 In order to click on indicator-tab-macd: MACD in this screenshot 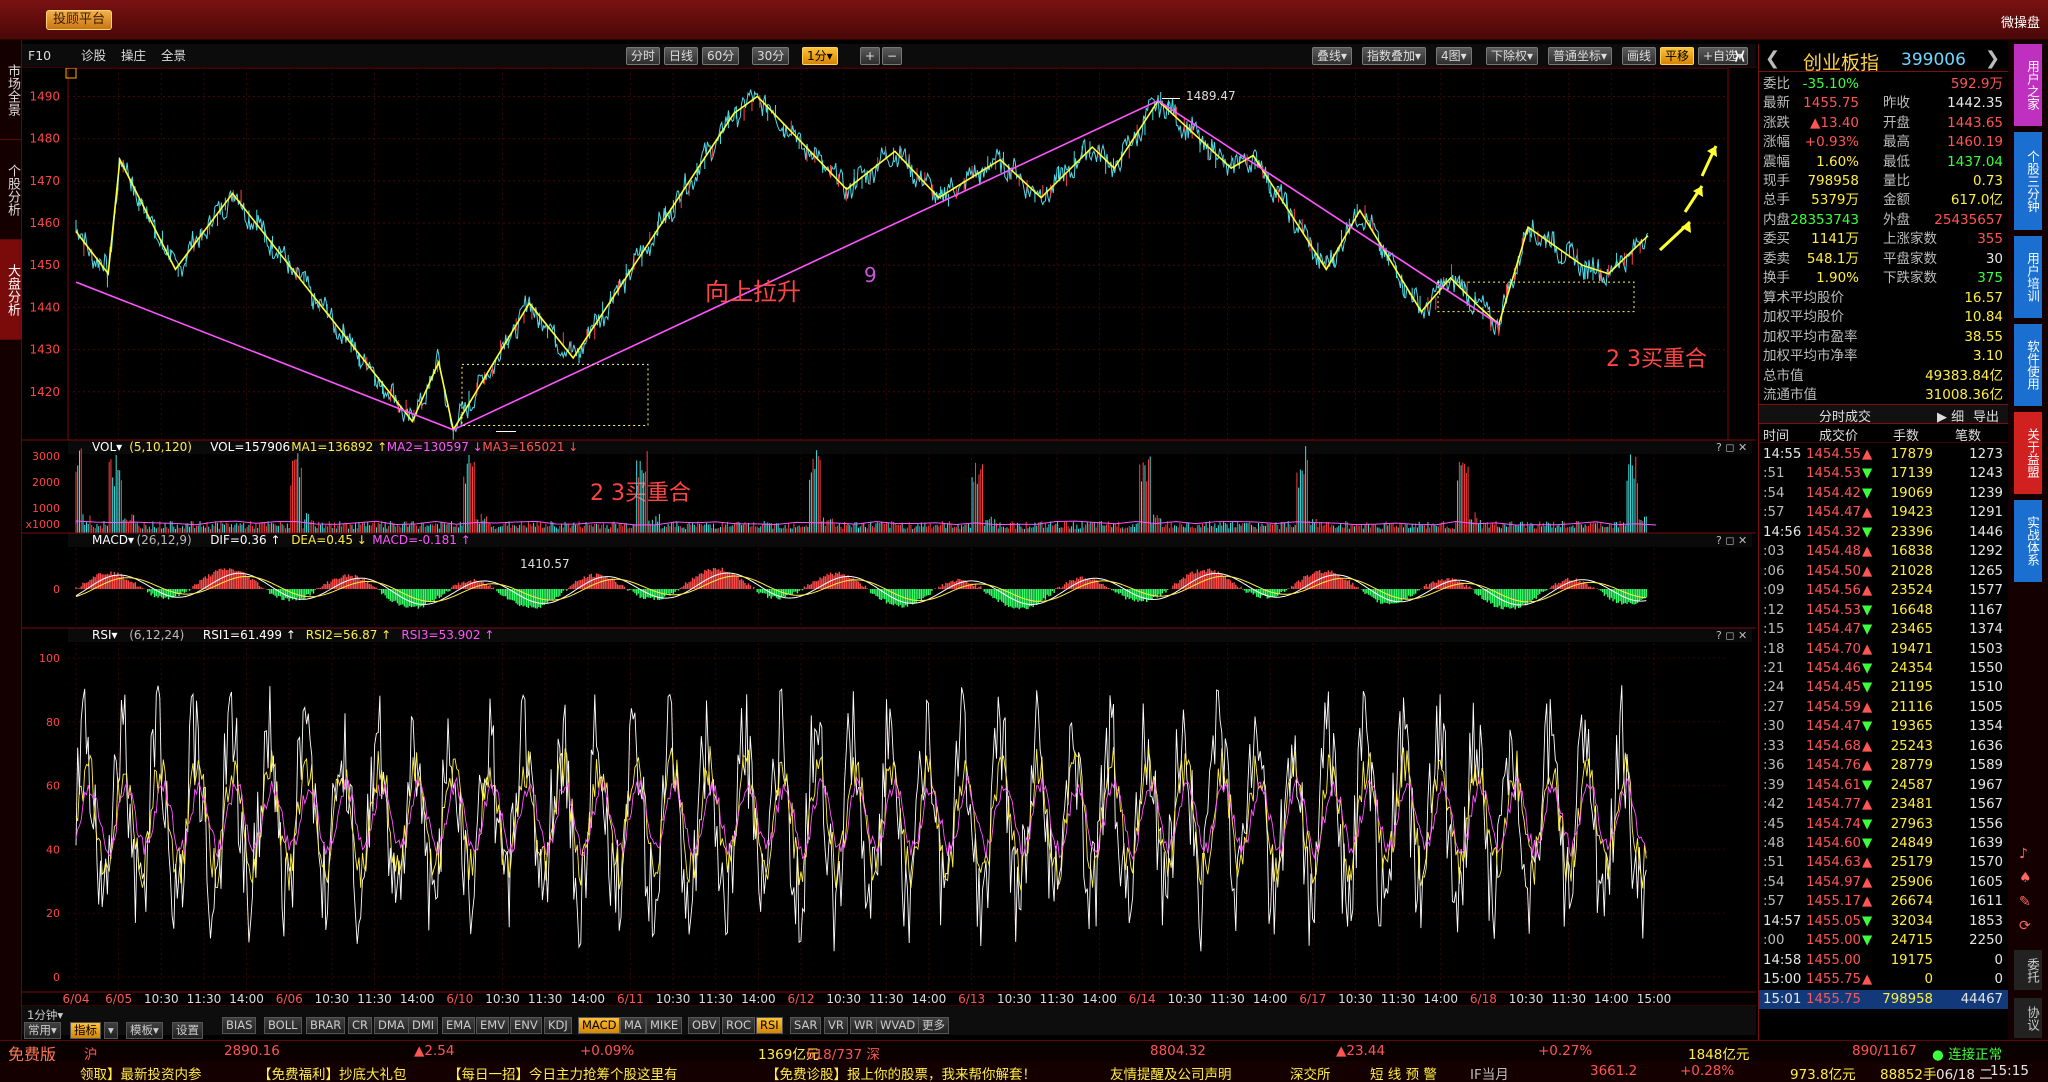, I will do `click(599, 1025)`.